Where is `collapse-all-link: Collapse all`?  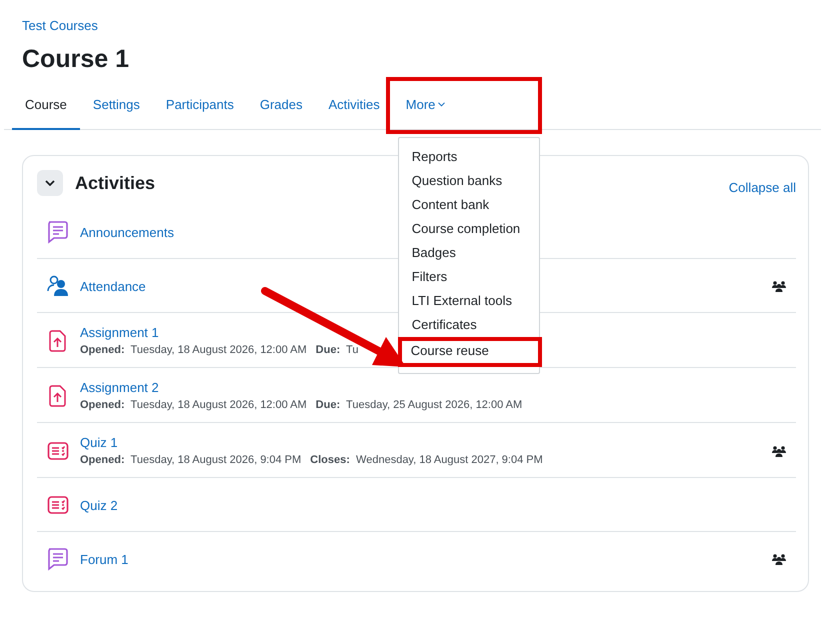 collapse-all-link: Collapse all is located at coordinates (762, 187).